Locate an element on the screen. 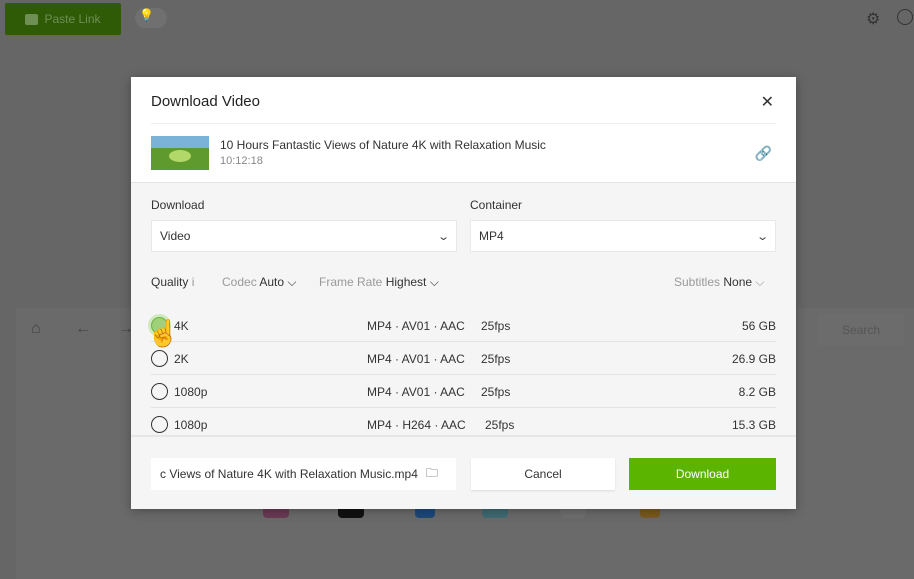 The width and height of the screenshot is (914, 579). framerate-select: Frame Rate Highest ⌵ is located at coordinates (379, 282).